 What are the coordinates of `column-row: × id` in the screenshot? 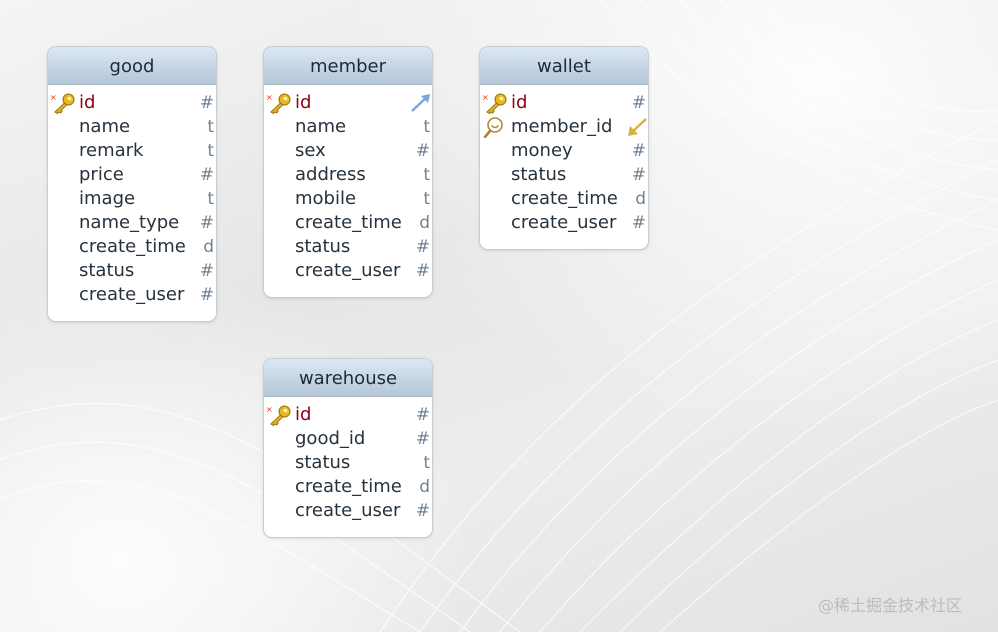 It's located at (348, 103).